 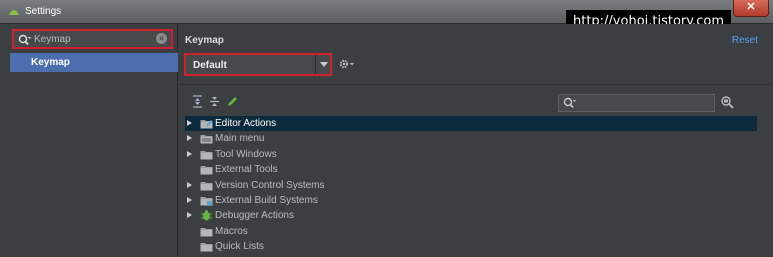 What do you see at coordinates (246, 170) in the screenshot?
I see `tree-row-label: External Tools` at bounding box center [246, 170].